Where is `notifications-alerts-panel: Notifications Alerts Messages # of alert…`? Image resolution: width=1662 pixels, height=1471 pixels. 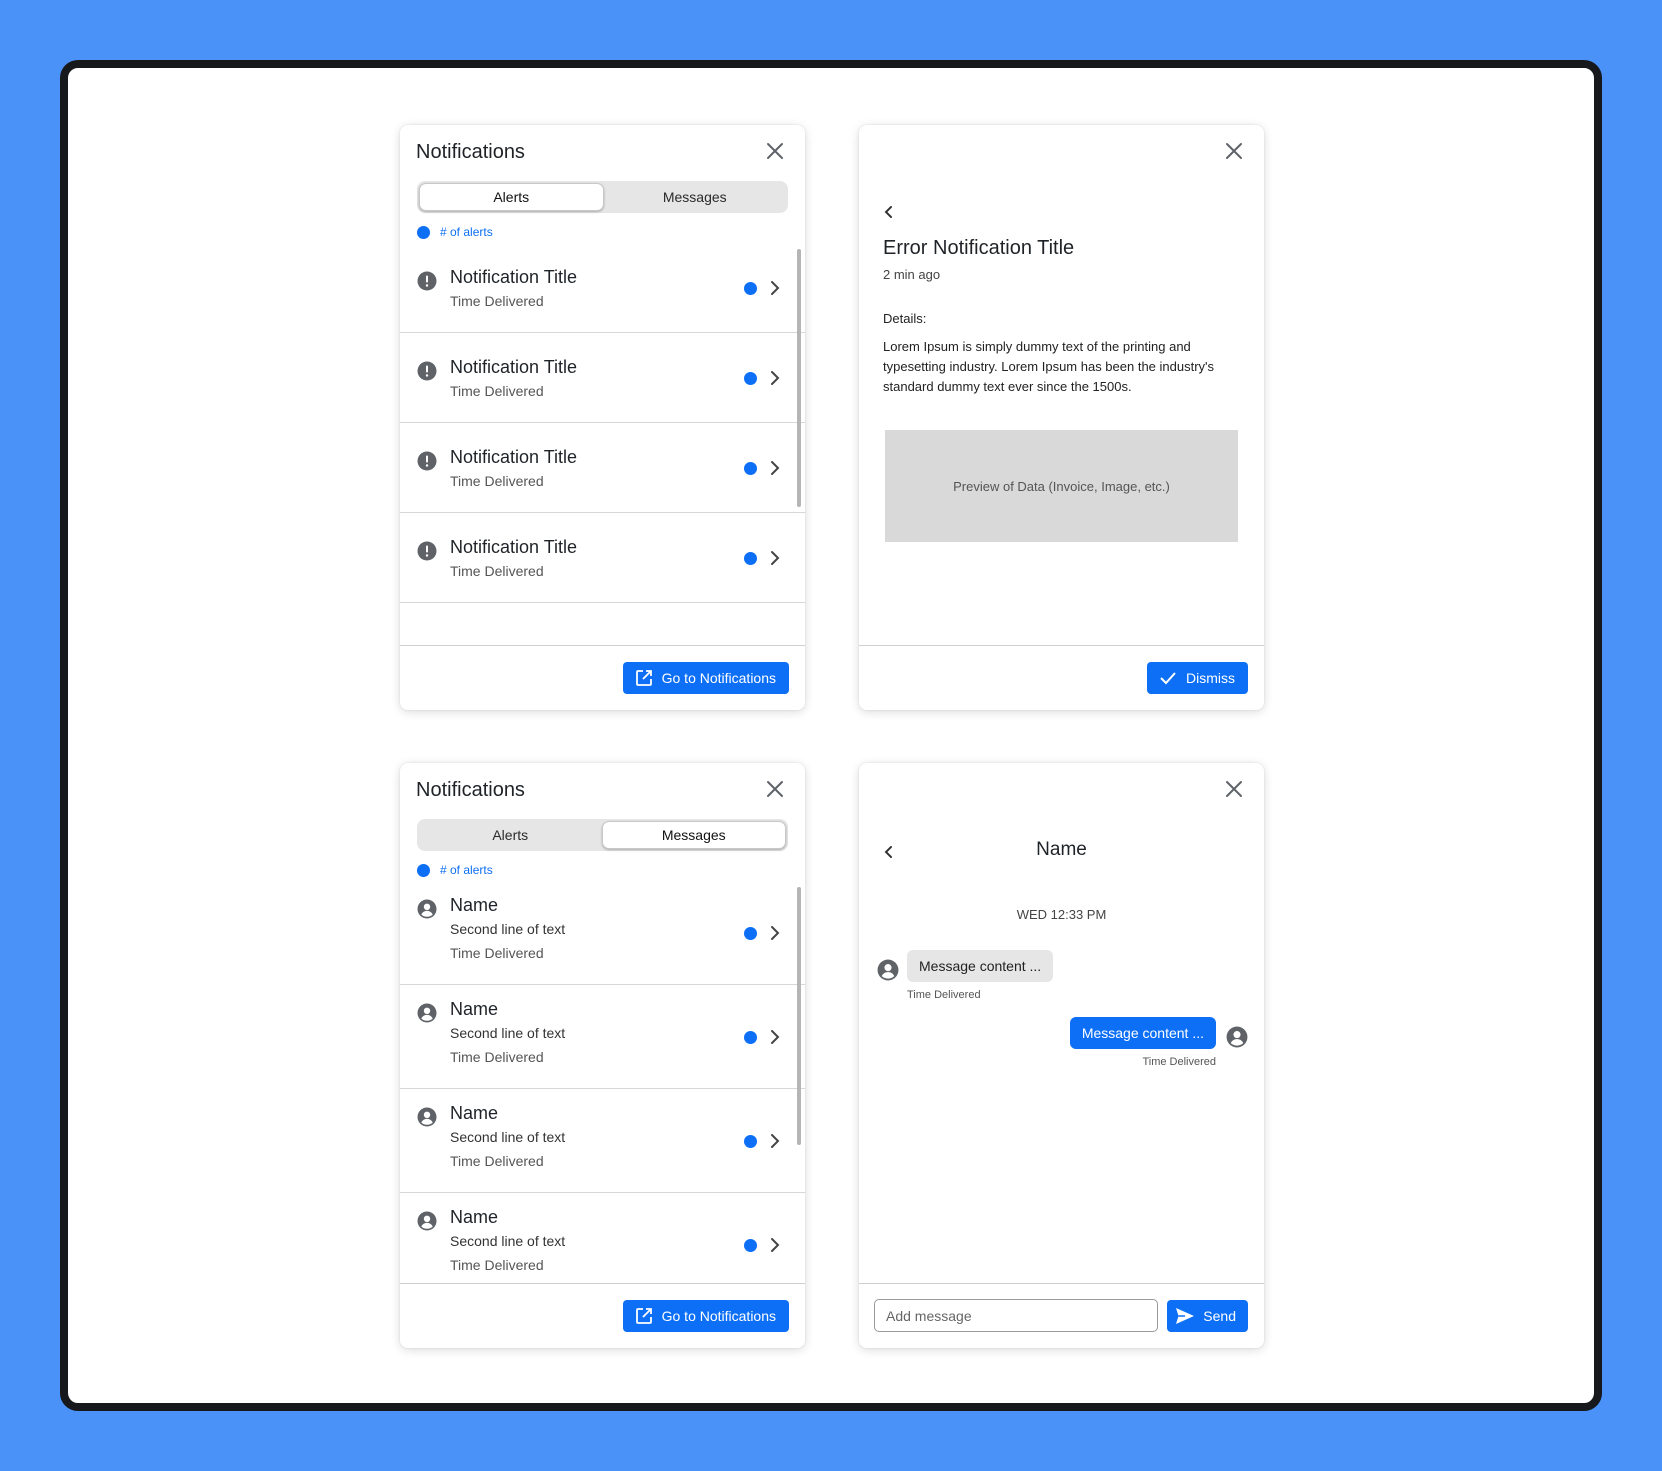 notifications-alerts-panel: Notifications Alerts Messages # of alert… is located at coordinates (602, 417).